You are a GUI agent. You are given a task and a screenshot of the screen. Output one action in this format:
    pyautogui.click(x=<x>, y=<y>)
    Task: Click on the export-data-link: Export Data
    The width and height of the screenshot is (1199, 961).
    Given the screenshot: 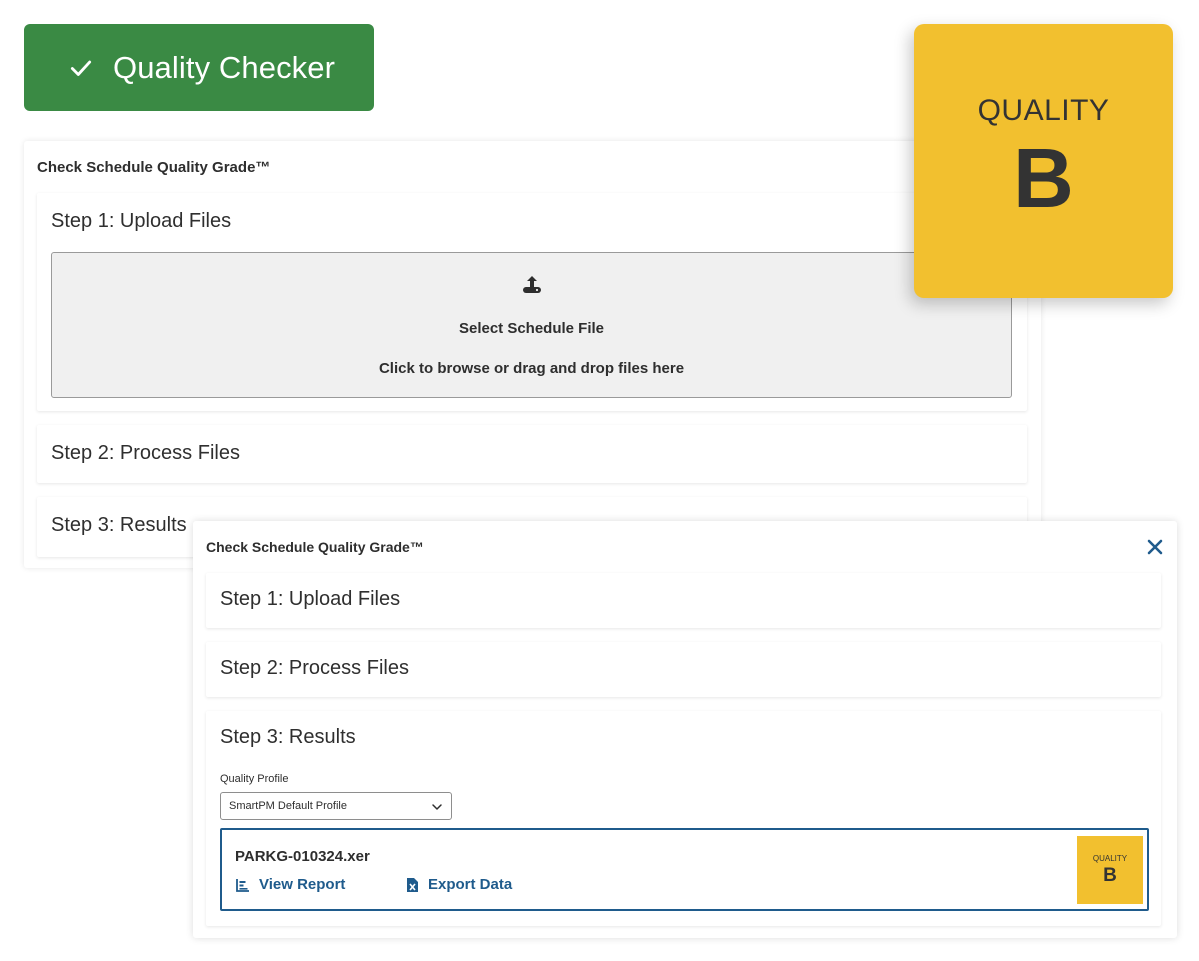 What is the action you would take?
    pyautogui.click(x=458, y=884)
    